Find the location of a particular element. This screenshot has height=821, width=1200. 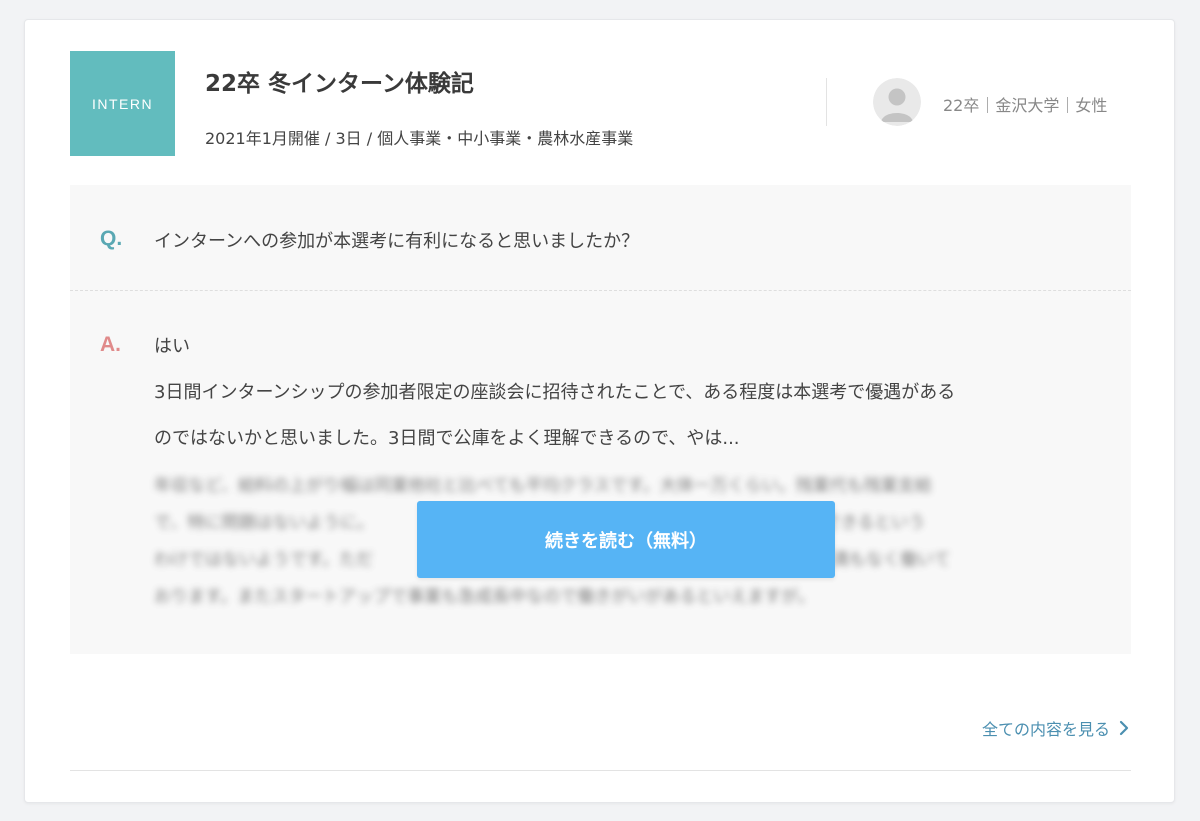

page-title: 22卒 冬インターン体験記 is located at coordinates (339, 81).